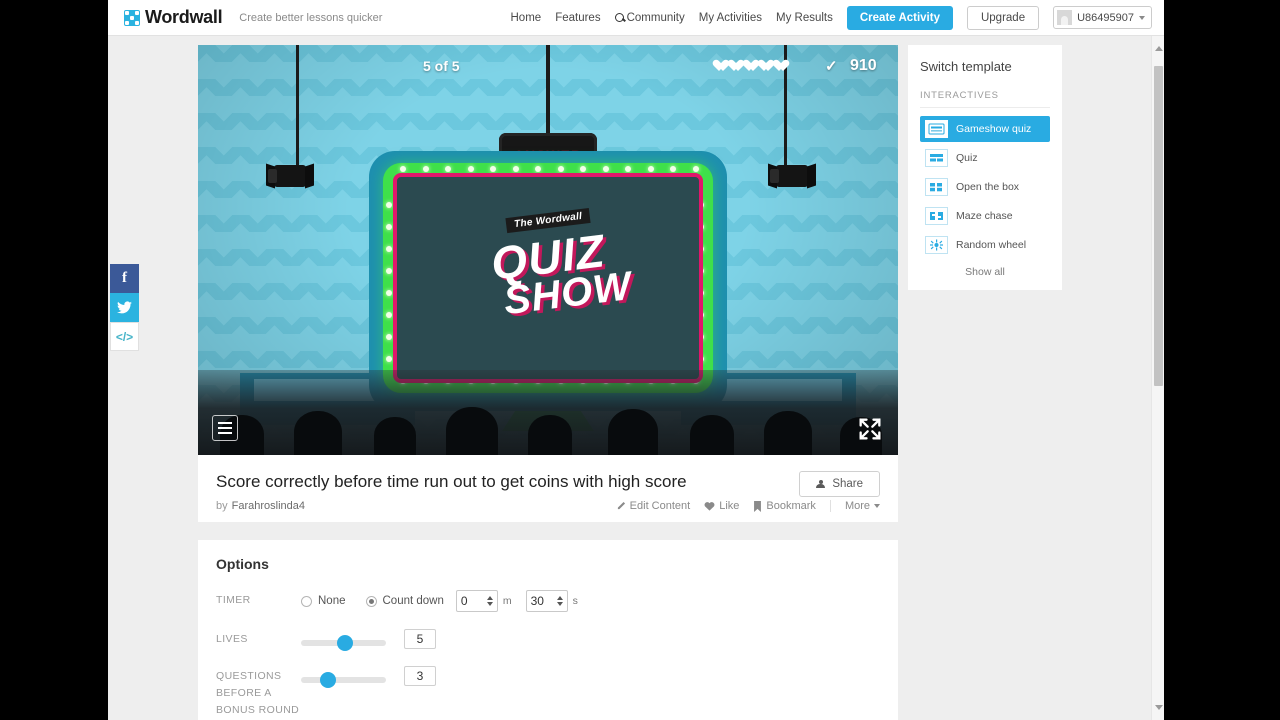 The image size is (1280, 720). I want to click on more-button: More, so click(862, 506).